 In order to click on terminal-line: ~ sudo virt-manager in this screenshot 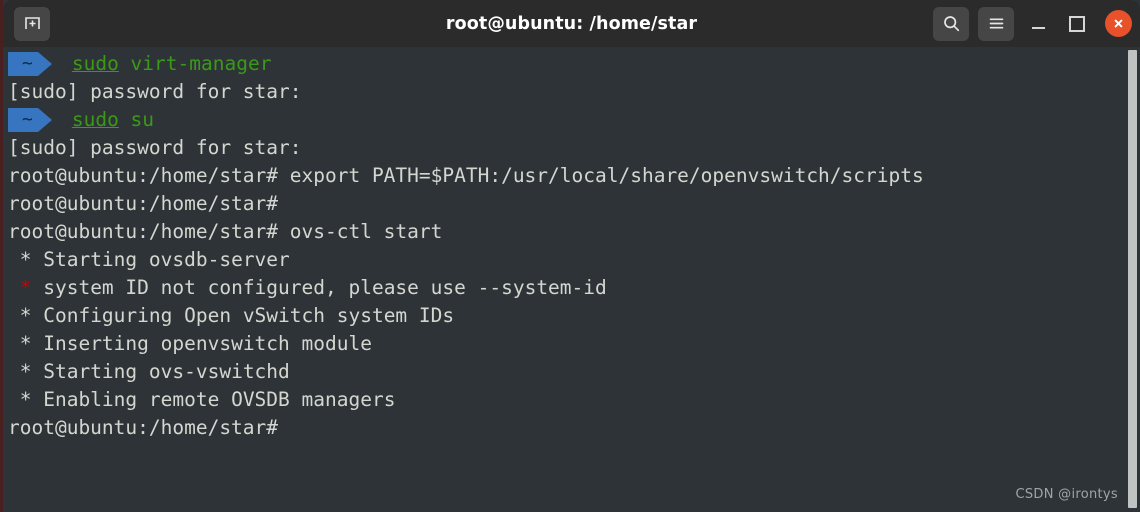, I will do `click(567, 64)`.